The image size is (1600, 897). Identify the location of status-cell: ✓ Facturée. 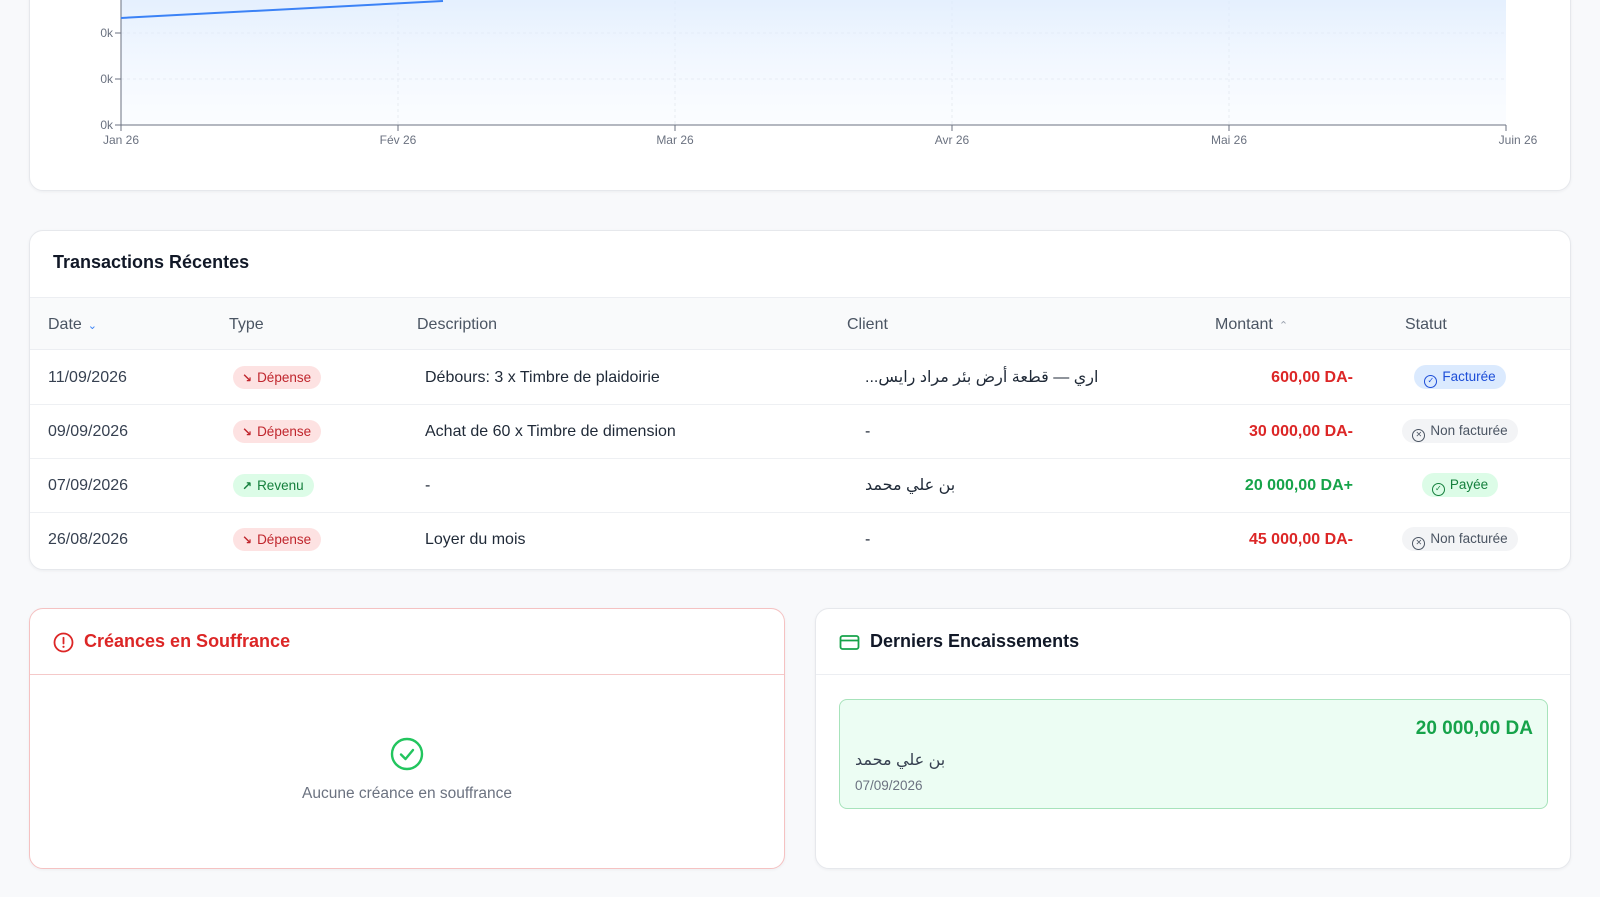
(1460, 377).